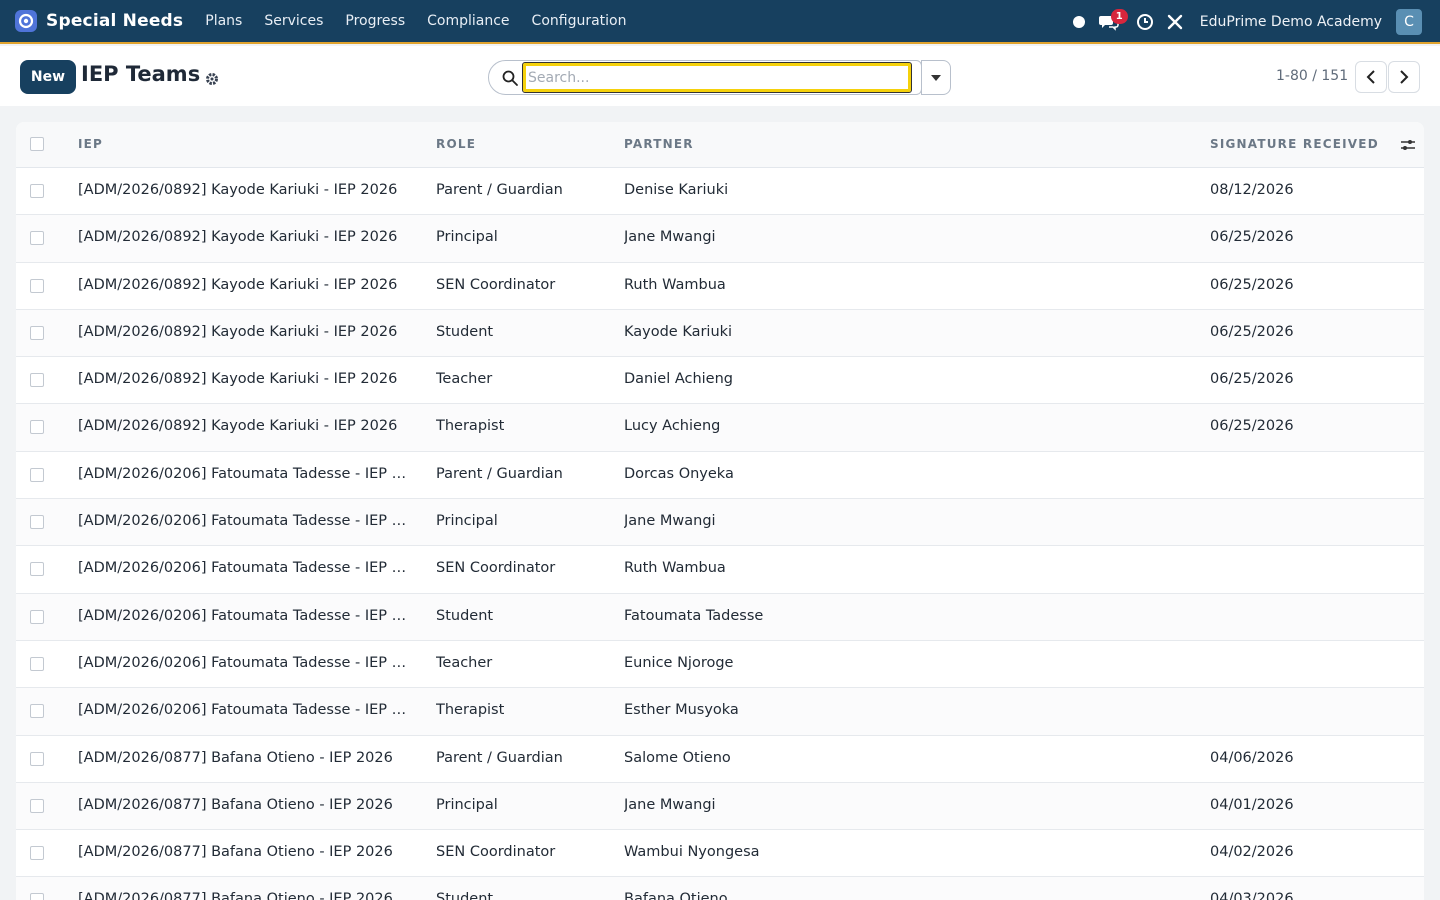  Describe the element at coordinates (141, 74) in the screenshot. I see `page-title: IEP Teams` at that location.